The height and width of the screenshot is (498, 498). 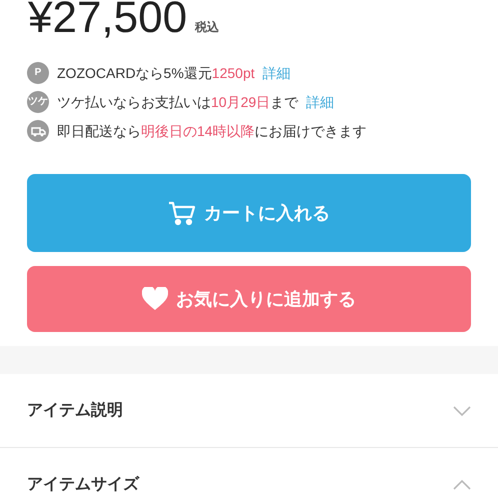 I want to click on chevron-down-icon, so click(x=462, y=411).